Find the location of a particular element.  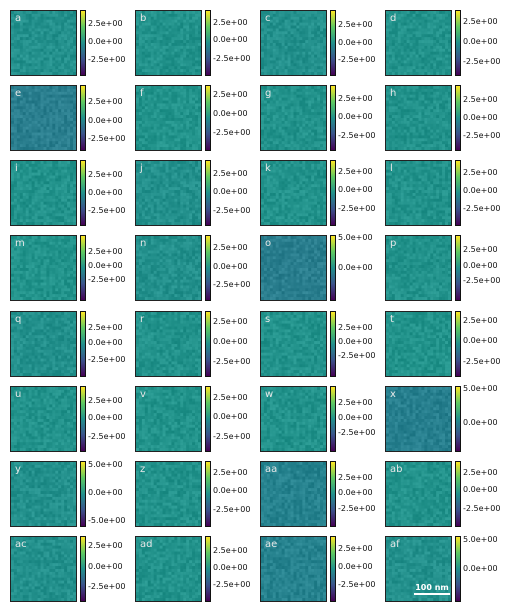

panel-label: l is located at coordinates (391, 168).